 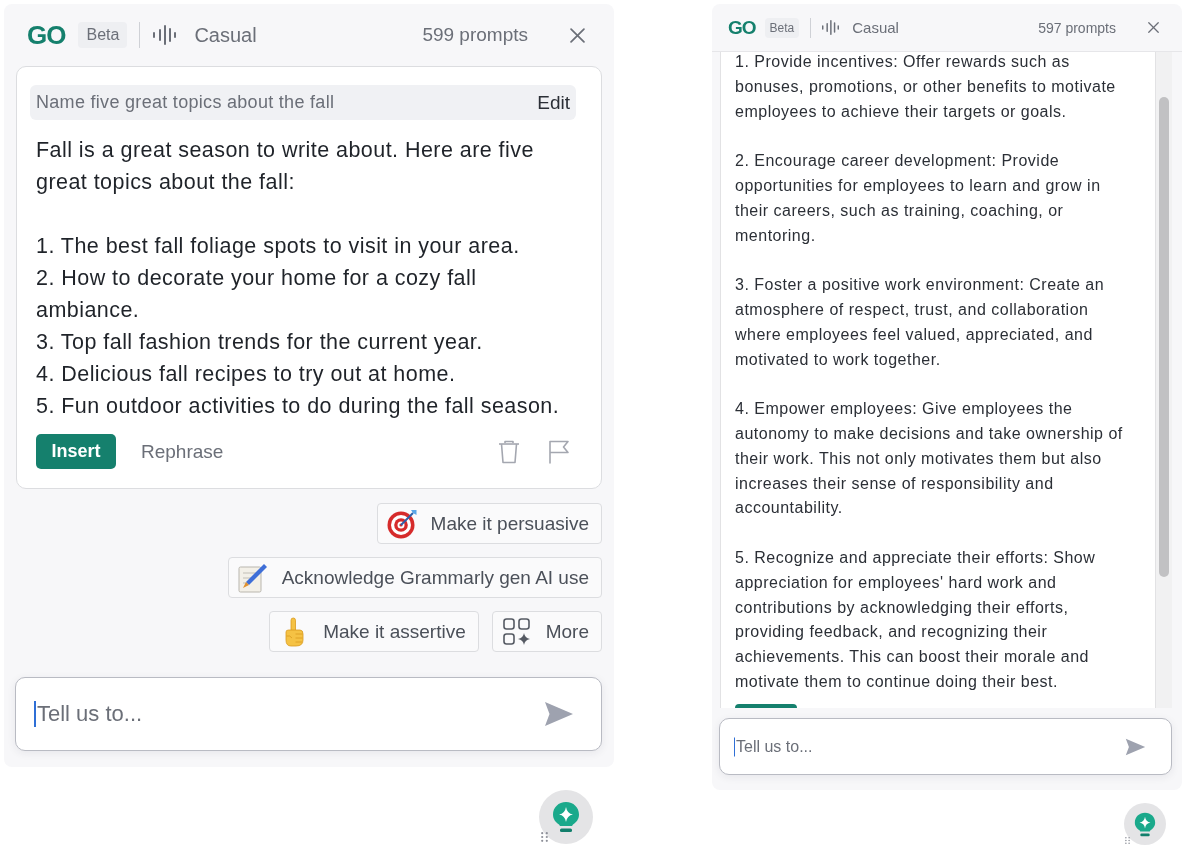 What do you see at coordinates (76, 451) in the screenshot?
I see `insert-button: Insert` at bounding box center [76, 451].